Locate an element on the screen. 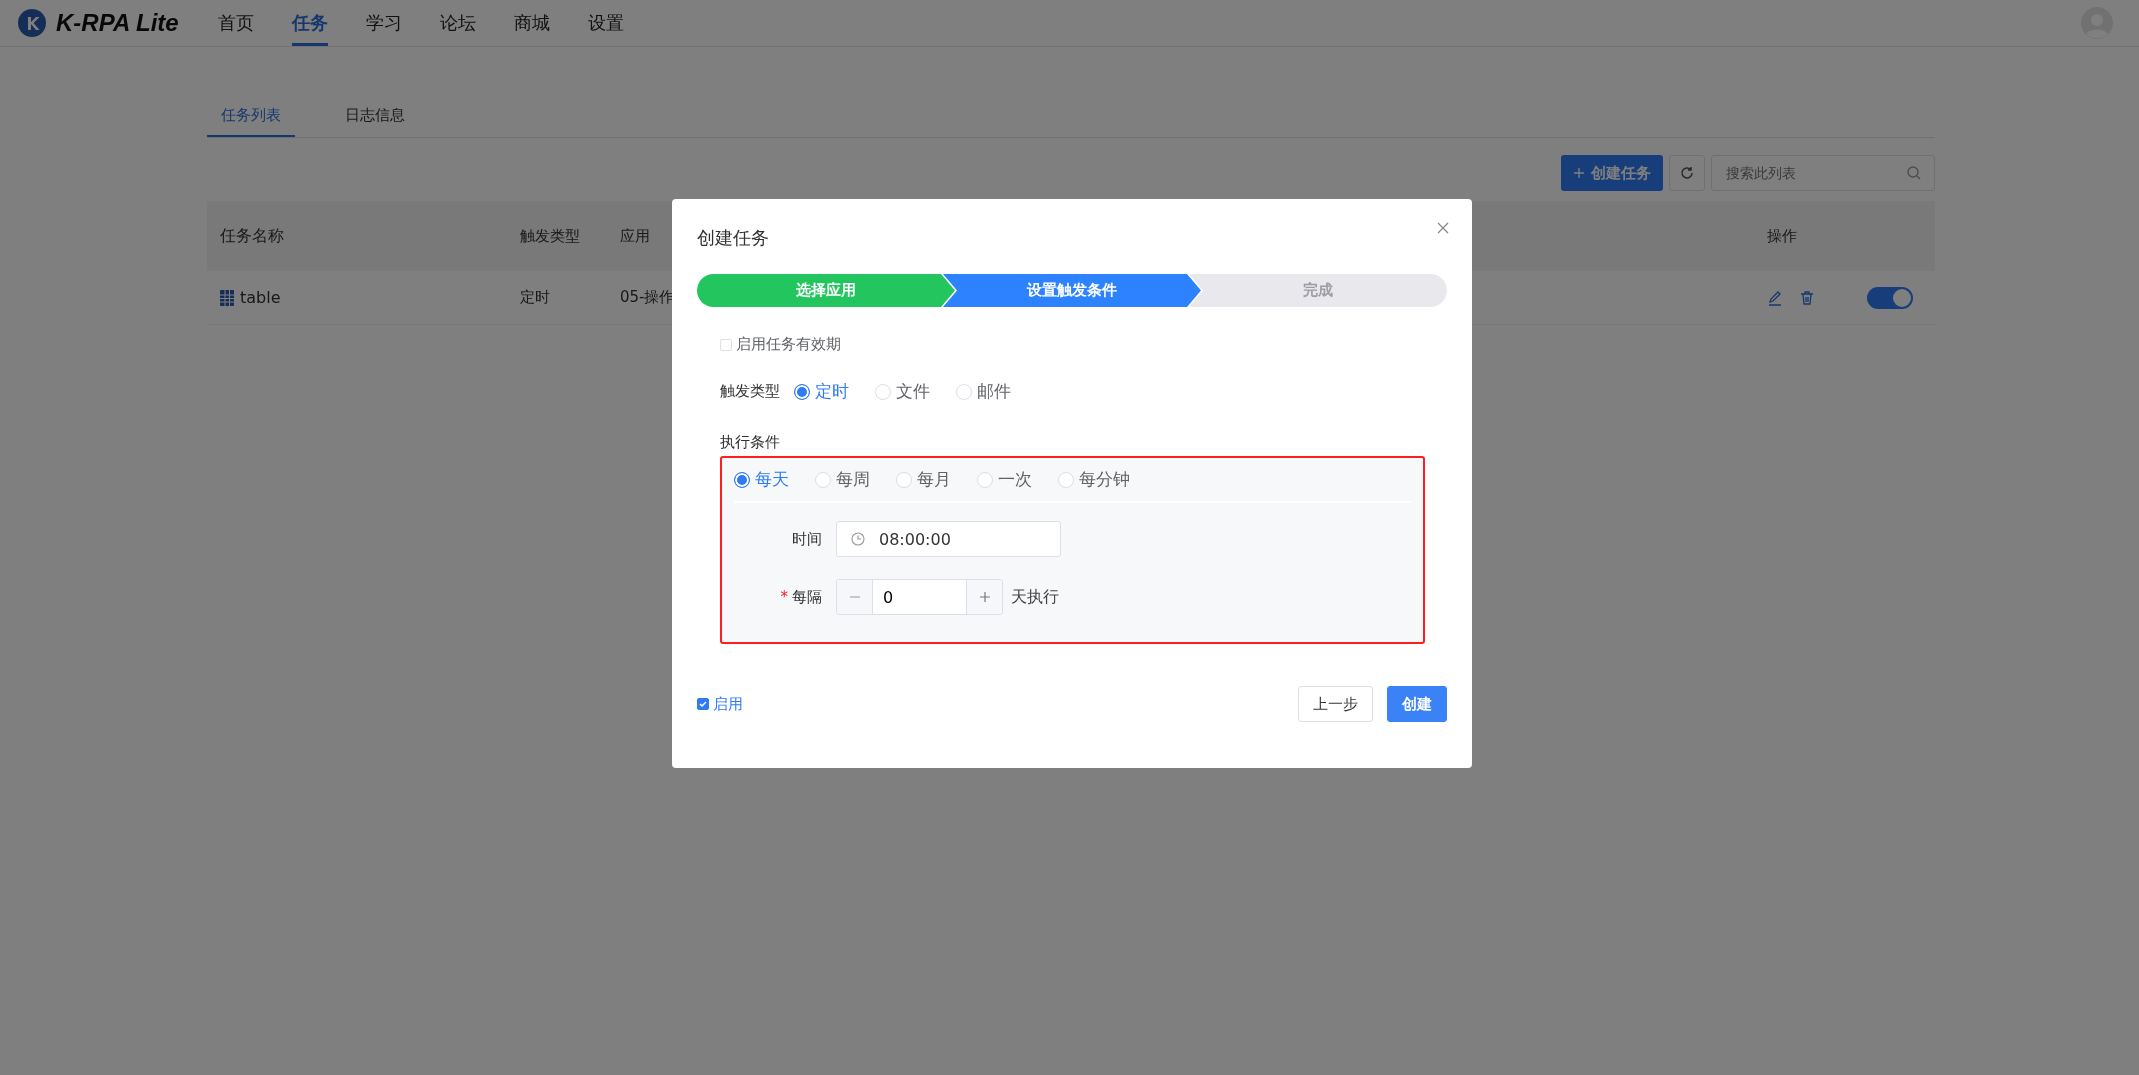  nav-tab: 任务 is located at coordinates (310, 23).